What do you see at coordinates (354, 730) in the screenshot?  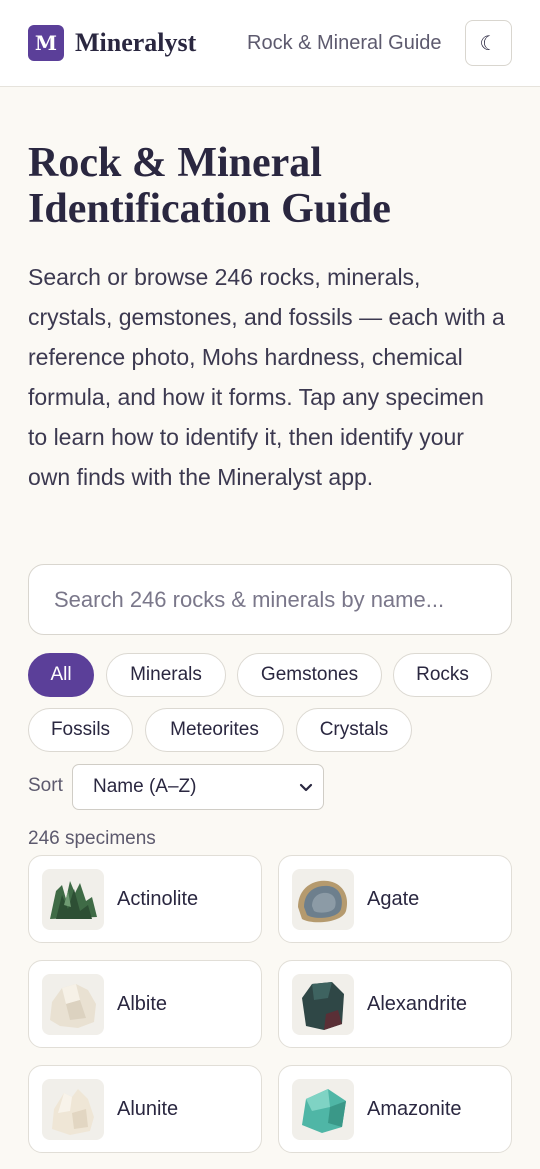 I see `filter-chip-crystals: Crystals` at bounding box center [354, 730].